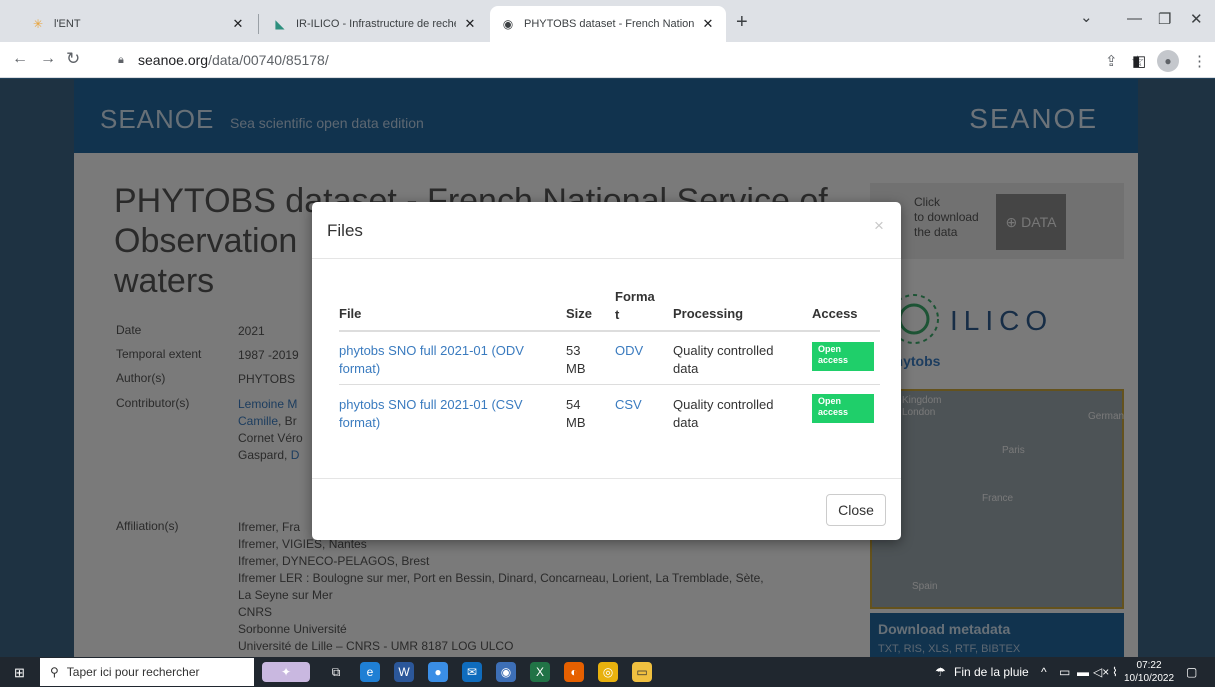 This screenshot has height=687, width=1215. What do you see at coordinates (609, 331) in the screenshot?
I see `header-divider` at bounding box center [609, 331].